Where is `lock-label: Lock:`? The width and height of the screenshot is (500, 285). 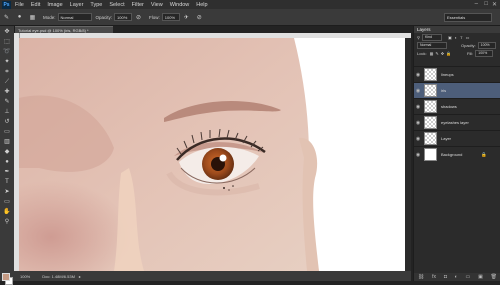
lock-label: Lock: is located at coordinates (422, 53).